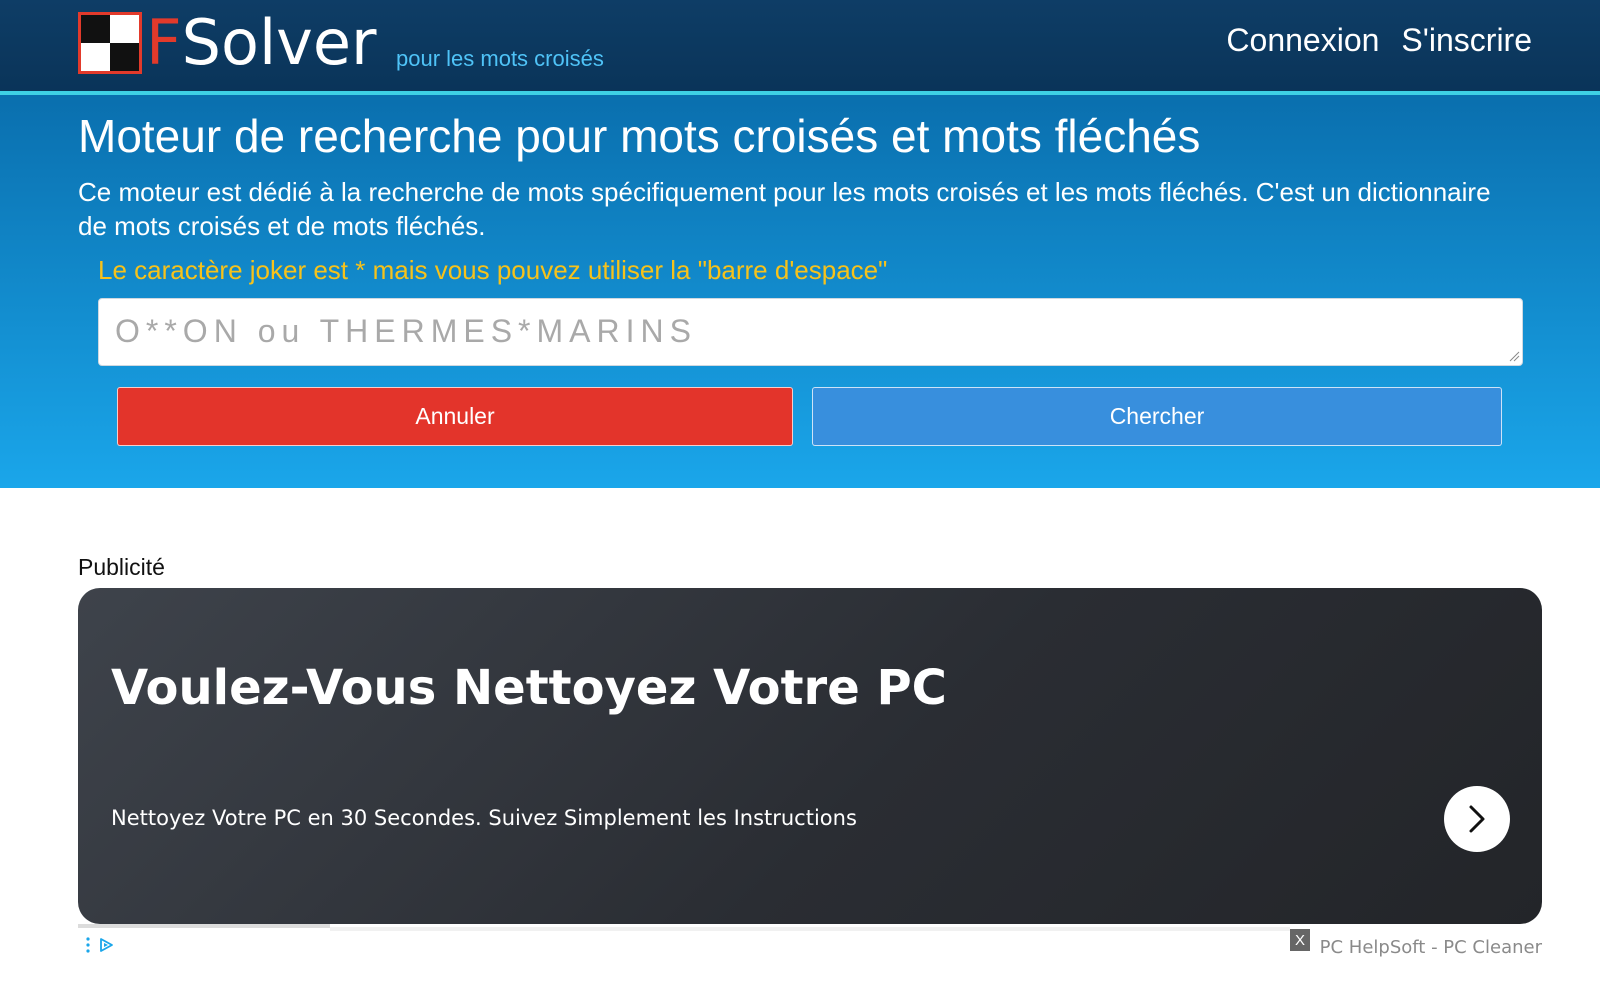  What do you see at coordinates (1302, 40) in the screenshot?
I see `login-link: Connexion` at bounding box center [1302, 40].